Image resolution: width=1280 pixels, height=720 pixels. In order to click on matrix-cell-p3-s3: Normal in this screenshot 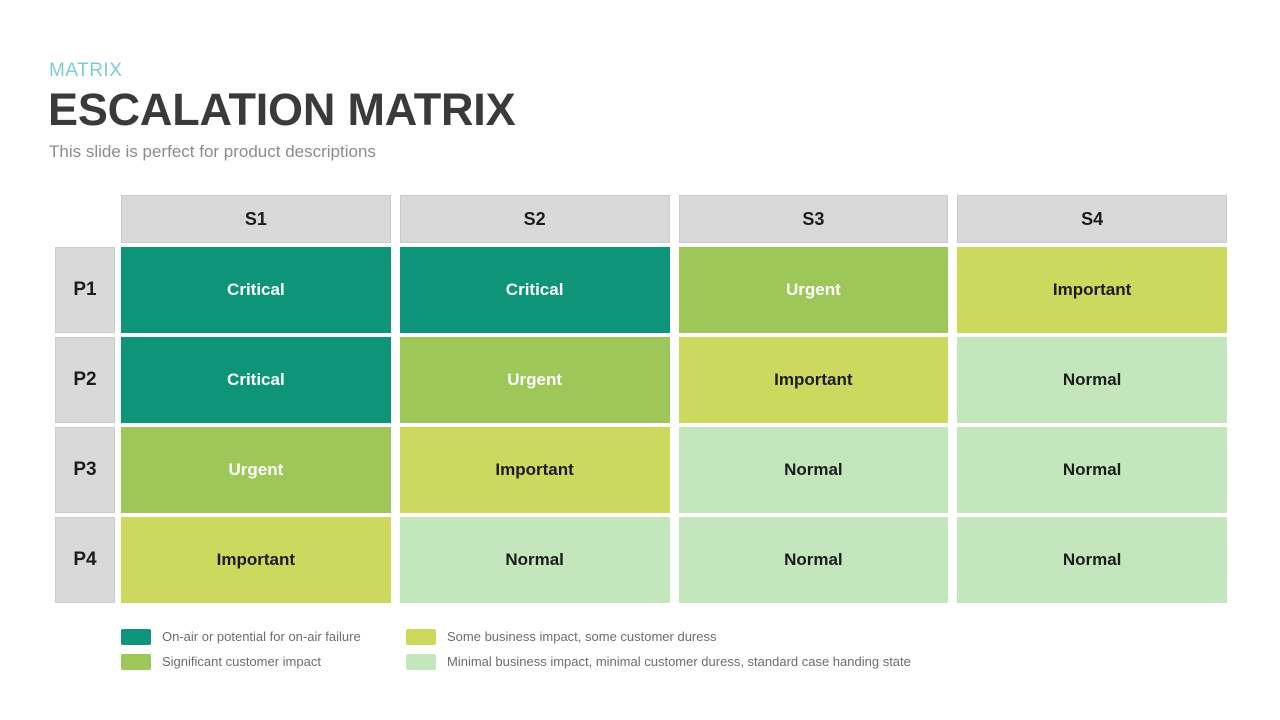, I will do `click(813, 470)`.